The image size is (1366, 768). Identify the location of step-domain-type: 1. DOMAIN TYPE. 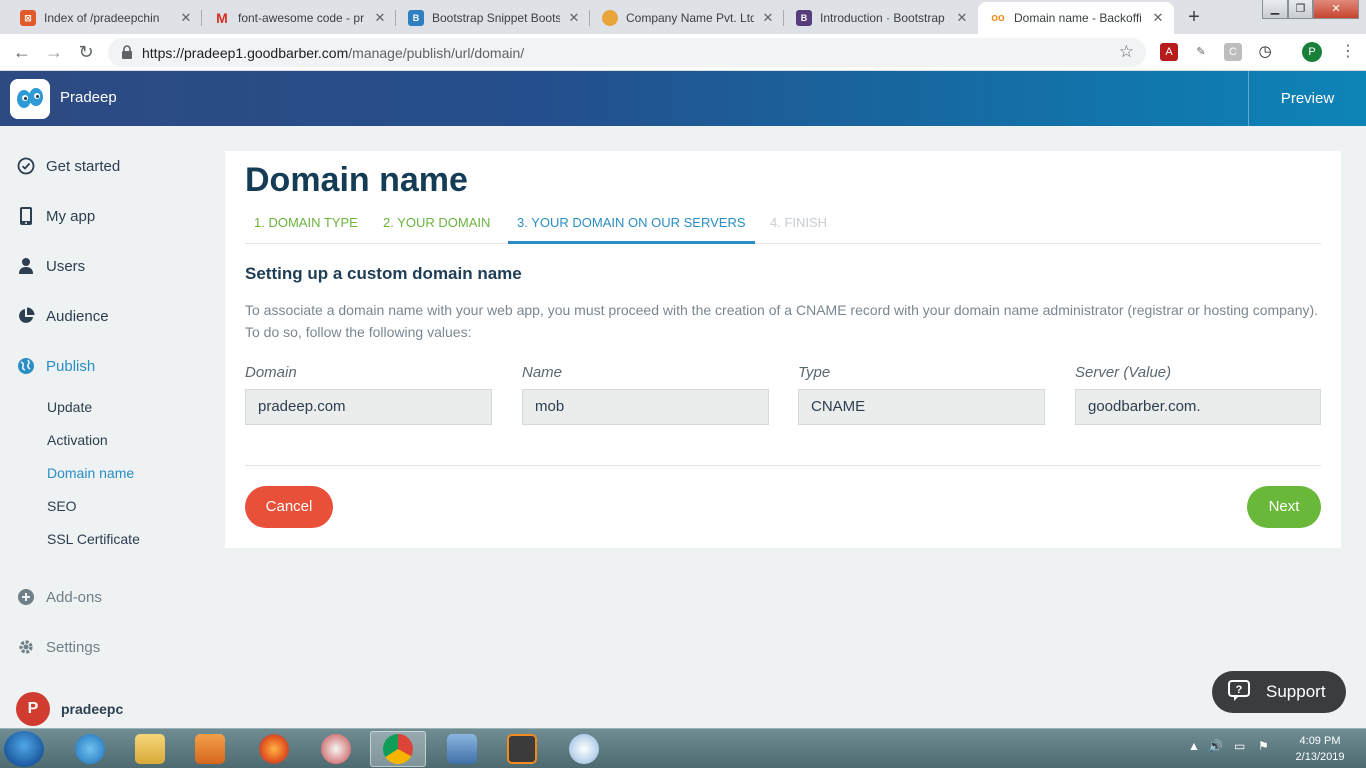
(306, 225).